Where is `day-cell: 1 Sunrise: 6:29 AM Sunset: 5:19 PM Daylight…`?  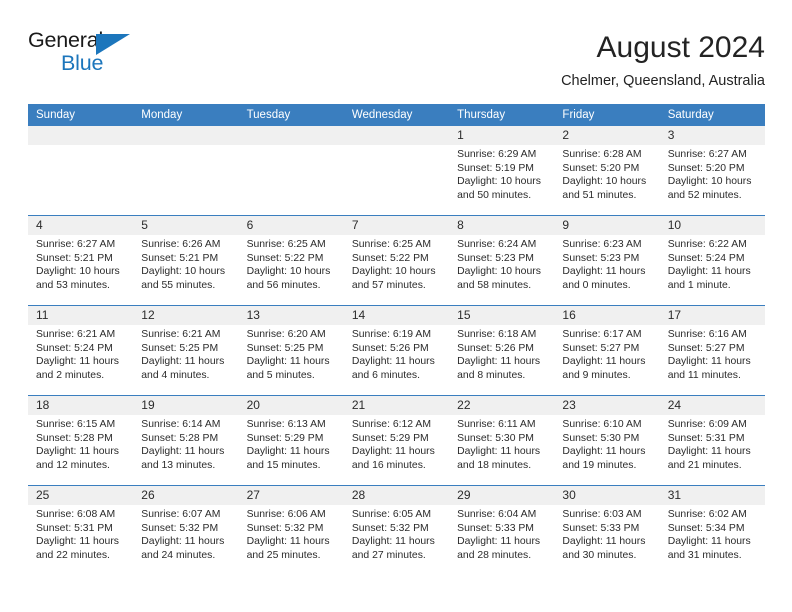
day-cell: 1 Sunrise: 6:29 AM Sunset: 5:19 PM Daylight… is located at coordinates (501, 171).